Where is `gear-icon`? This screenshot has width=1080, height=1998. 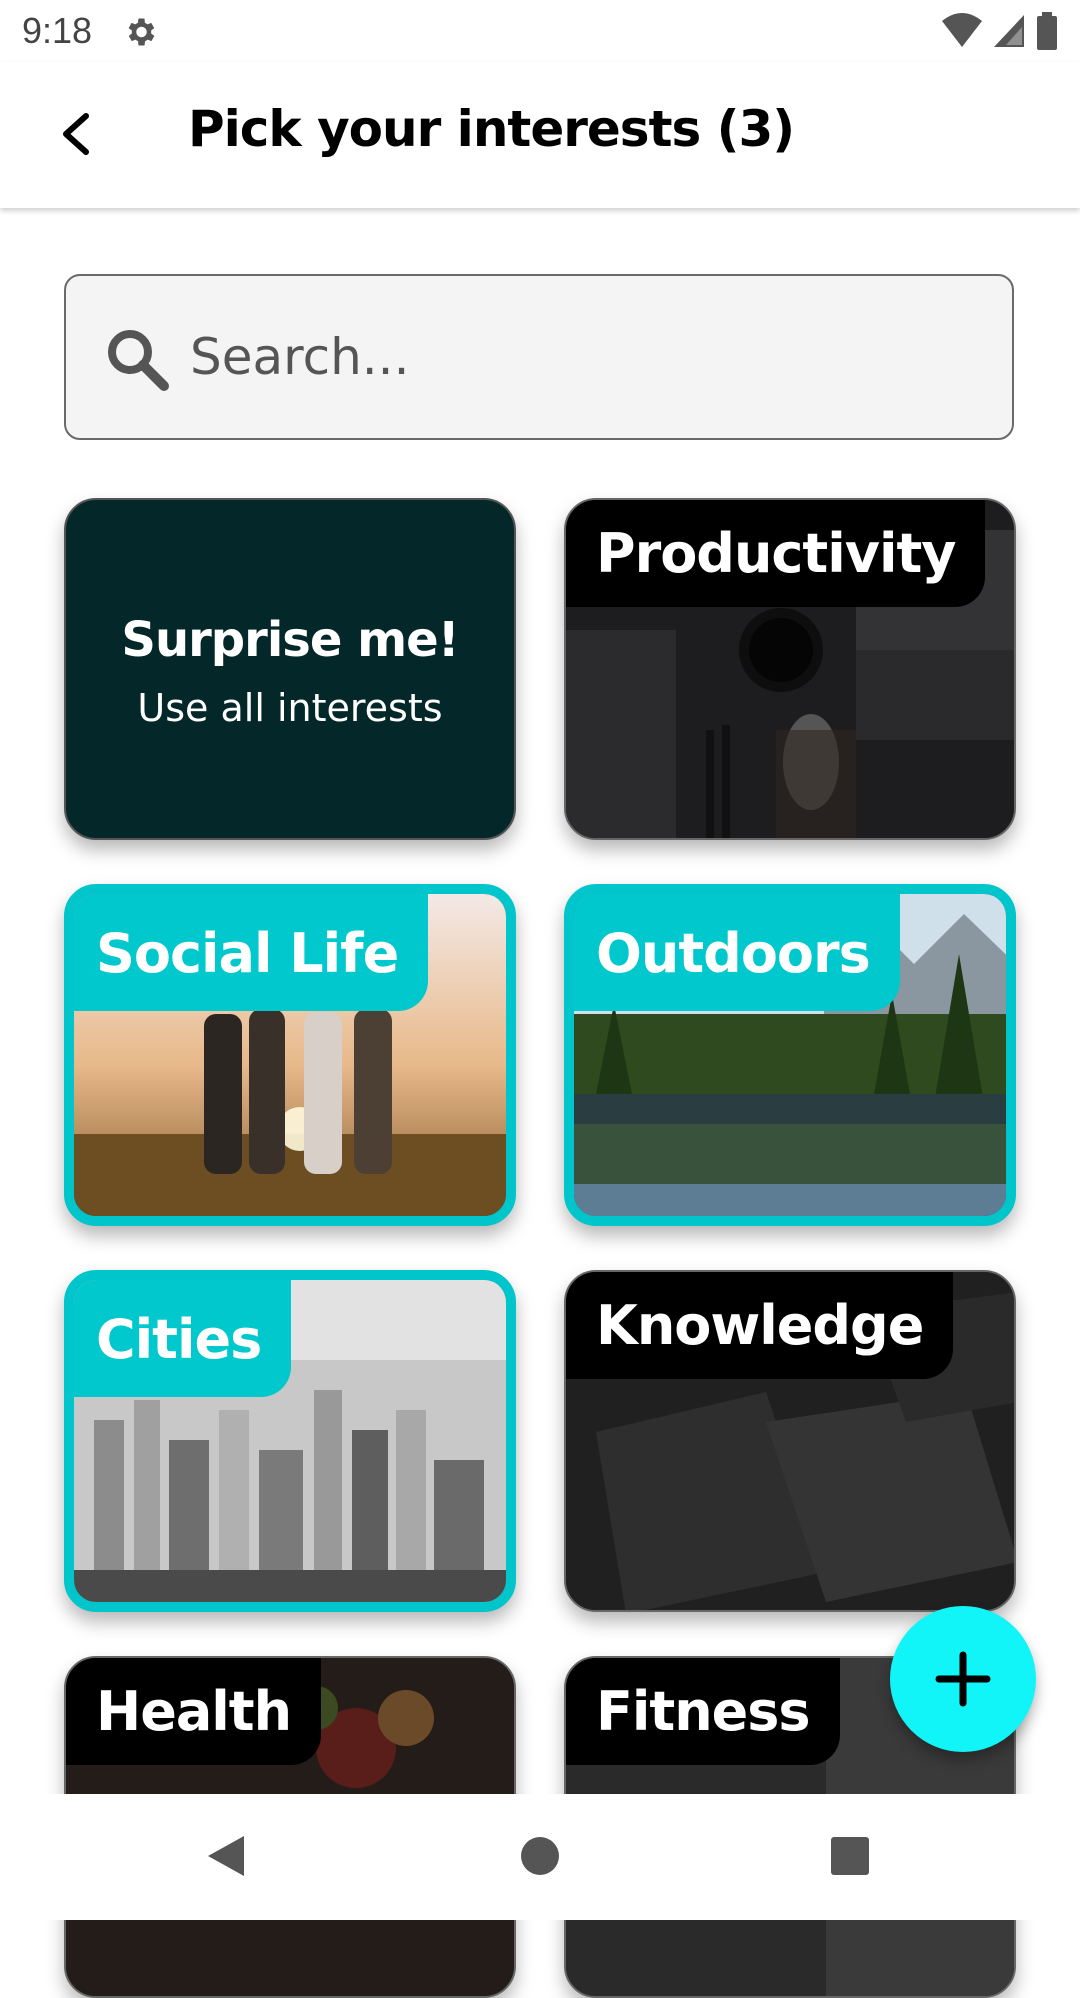
gear-icon is located at coordinates (141, 32).